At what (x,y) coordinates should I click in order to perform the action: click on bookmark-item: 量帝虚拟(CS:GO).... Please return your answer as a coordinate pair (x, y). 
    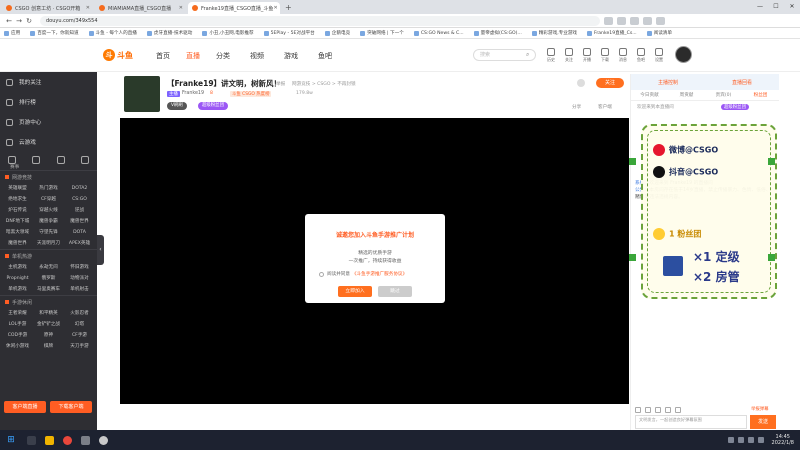
    Looking at the image, I should click on (497, 33).